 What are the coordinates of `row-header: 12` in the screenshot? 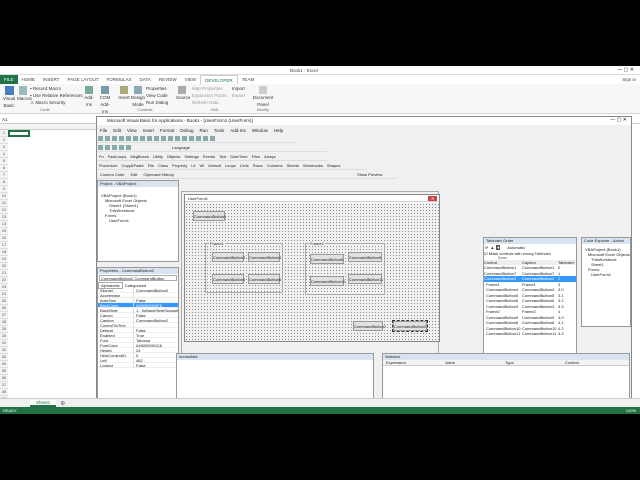 It's located at (4, 210).